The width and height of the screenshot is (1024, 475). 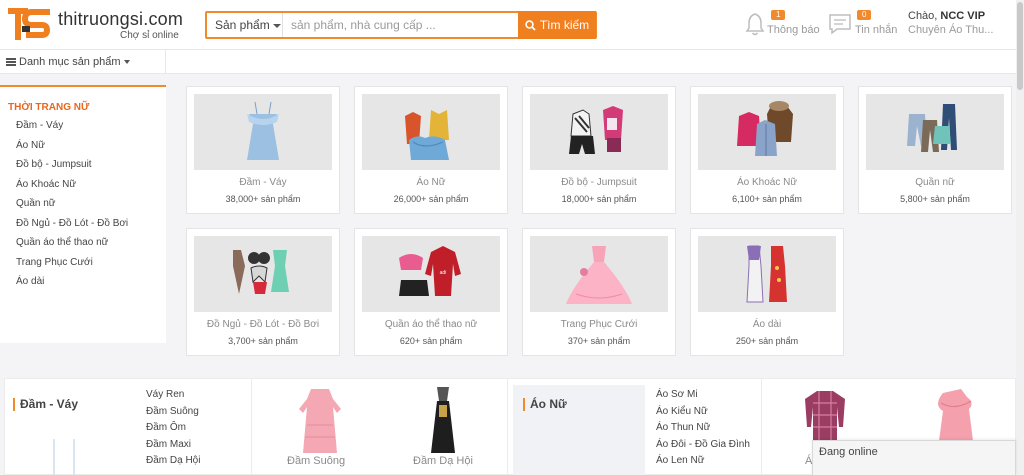 I want to click on swimwear-image, so click(x=261, y=272).